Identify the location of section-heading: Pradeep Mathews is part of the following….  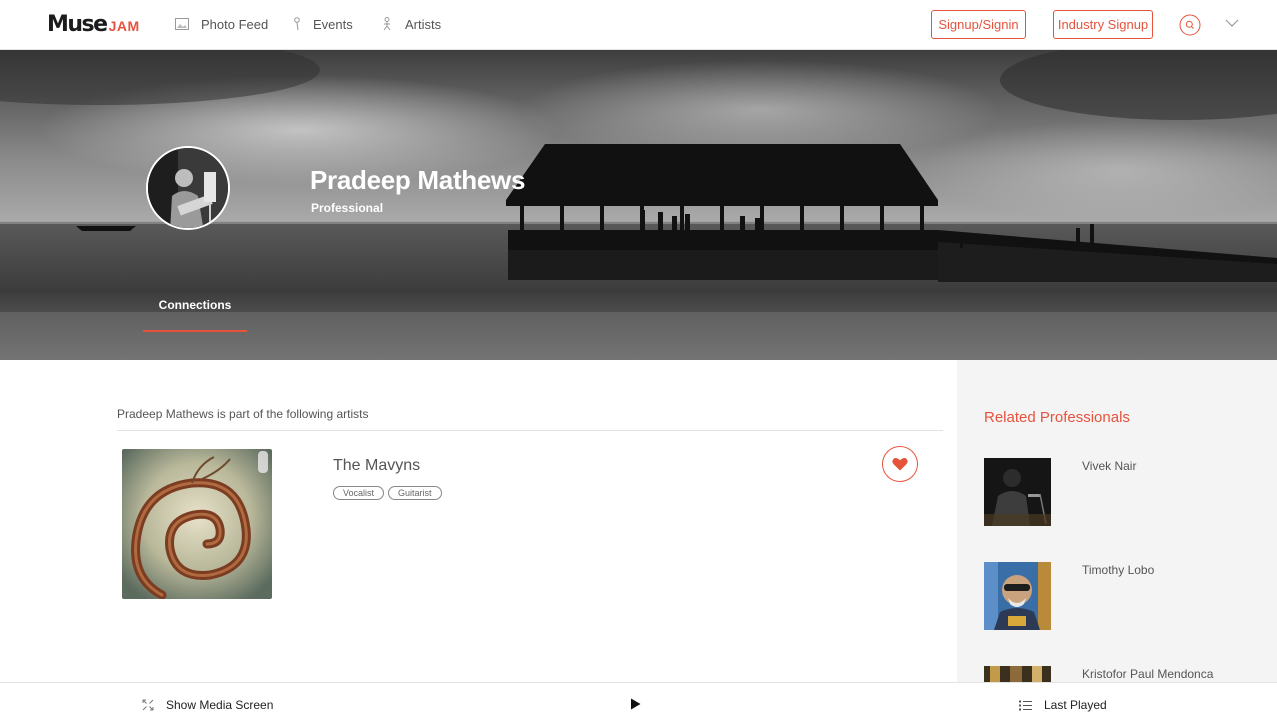
(243, 414).